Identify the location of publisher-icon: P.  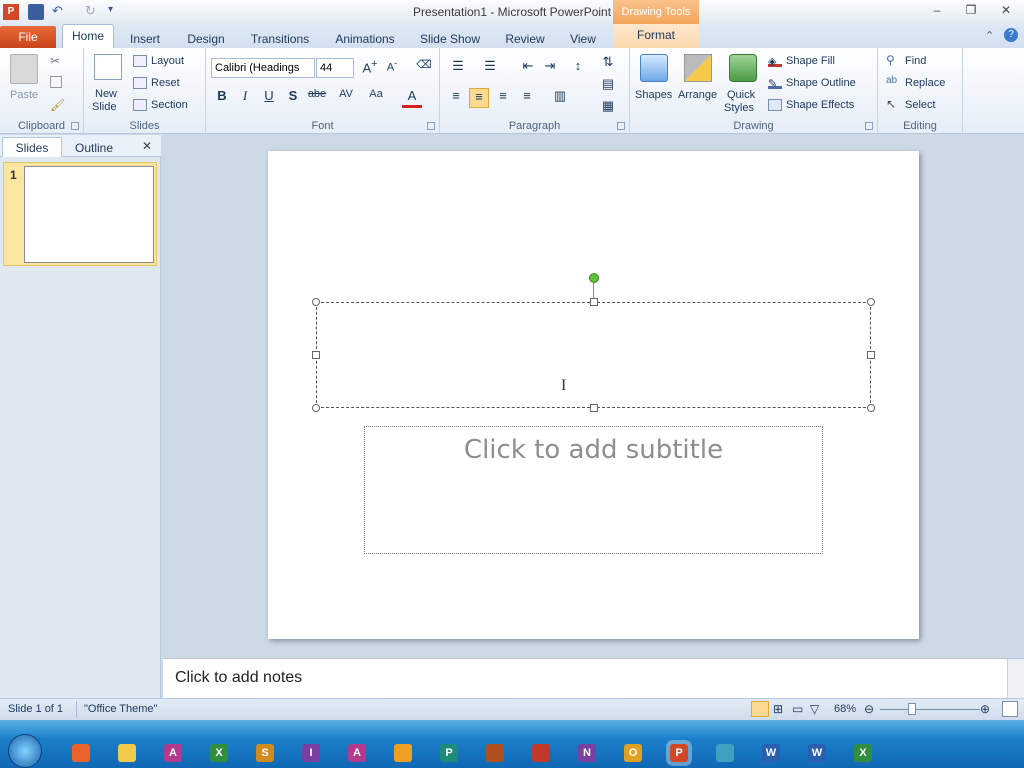
(449, 753).